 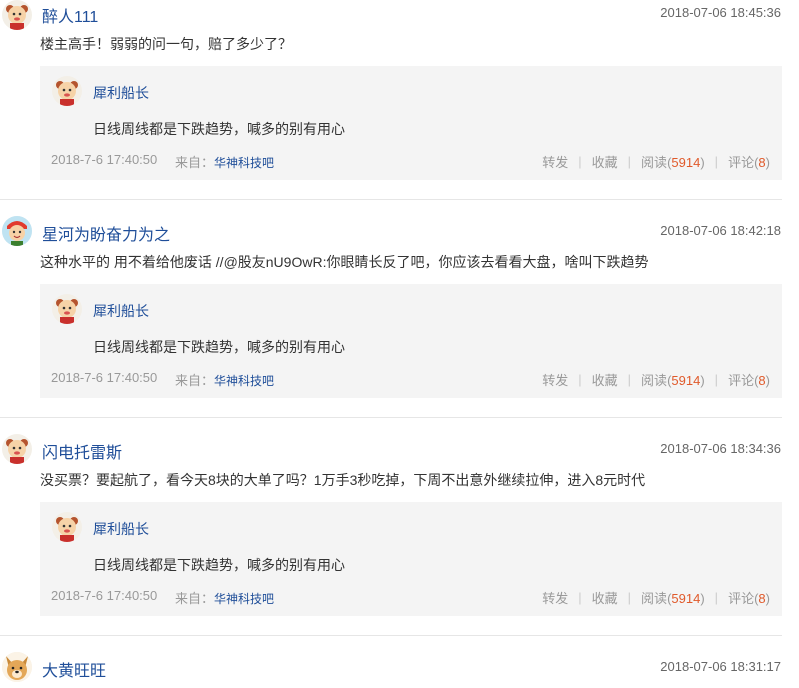 What do you see at coordinates (166, 44) in the screenshot?
I see `comment-text: 楼主高手！弱弱的问一句，赔了多少了？` at bounding box center [166, 44].